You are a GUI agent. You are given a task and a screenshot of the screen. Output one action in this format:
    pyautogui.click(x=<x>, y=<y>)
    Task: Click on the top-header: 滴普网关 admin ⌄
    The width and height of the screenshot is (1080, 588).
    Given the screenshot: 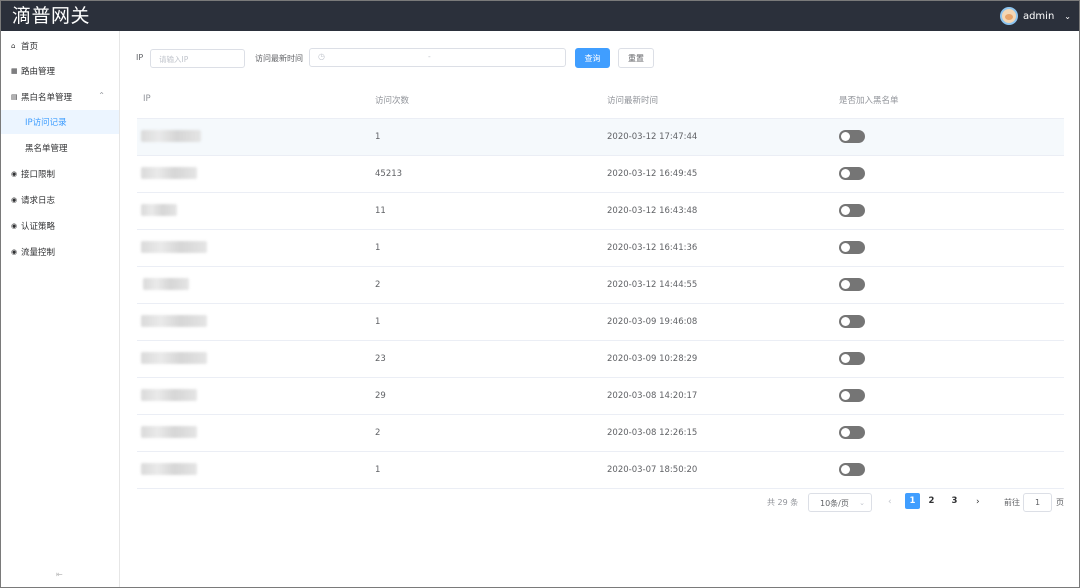 What is the action you would take?
    pyautogui.click(x=540, y=16)
    